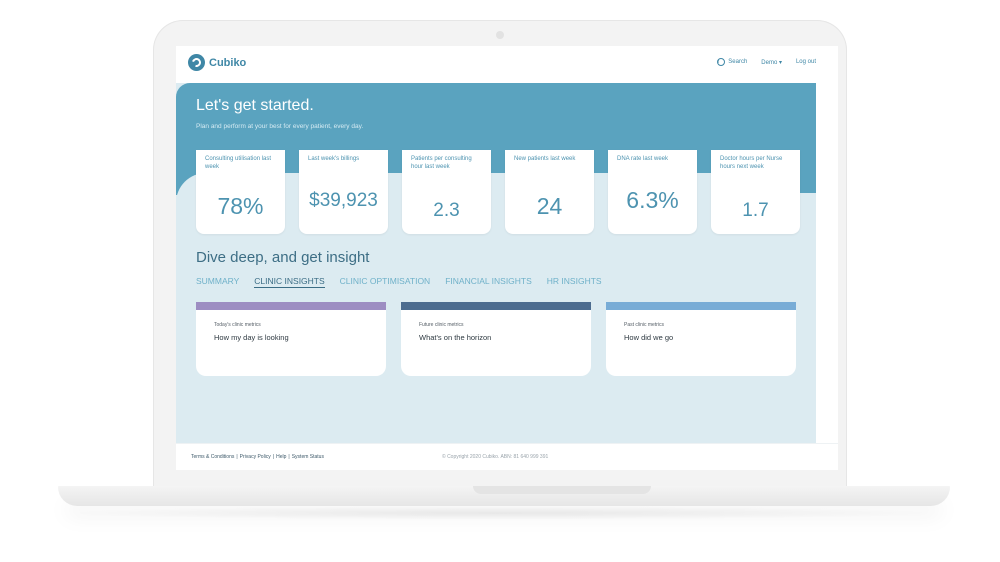 The image size is (1000, 562). Describe the element at coordinates (196, 62) in the screenshot. I see `cubiko-logo-icon` at that location.